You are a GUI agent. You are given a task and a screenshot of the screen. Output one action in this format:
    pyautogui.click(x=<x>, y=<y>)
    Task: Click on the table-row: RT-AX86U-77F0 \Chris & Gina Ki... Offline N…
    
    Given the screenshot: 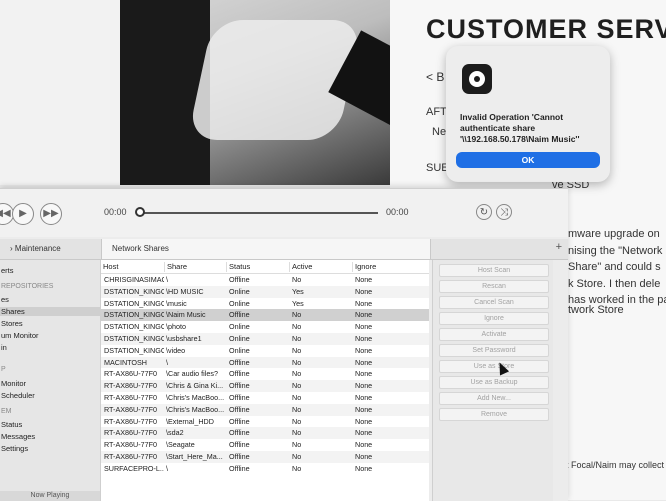 What is the action you would take?
    pyautogui.click(x=265, y=386)
    